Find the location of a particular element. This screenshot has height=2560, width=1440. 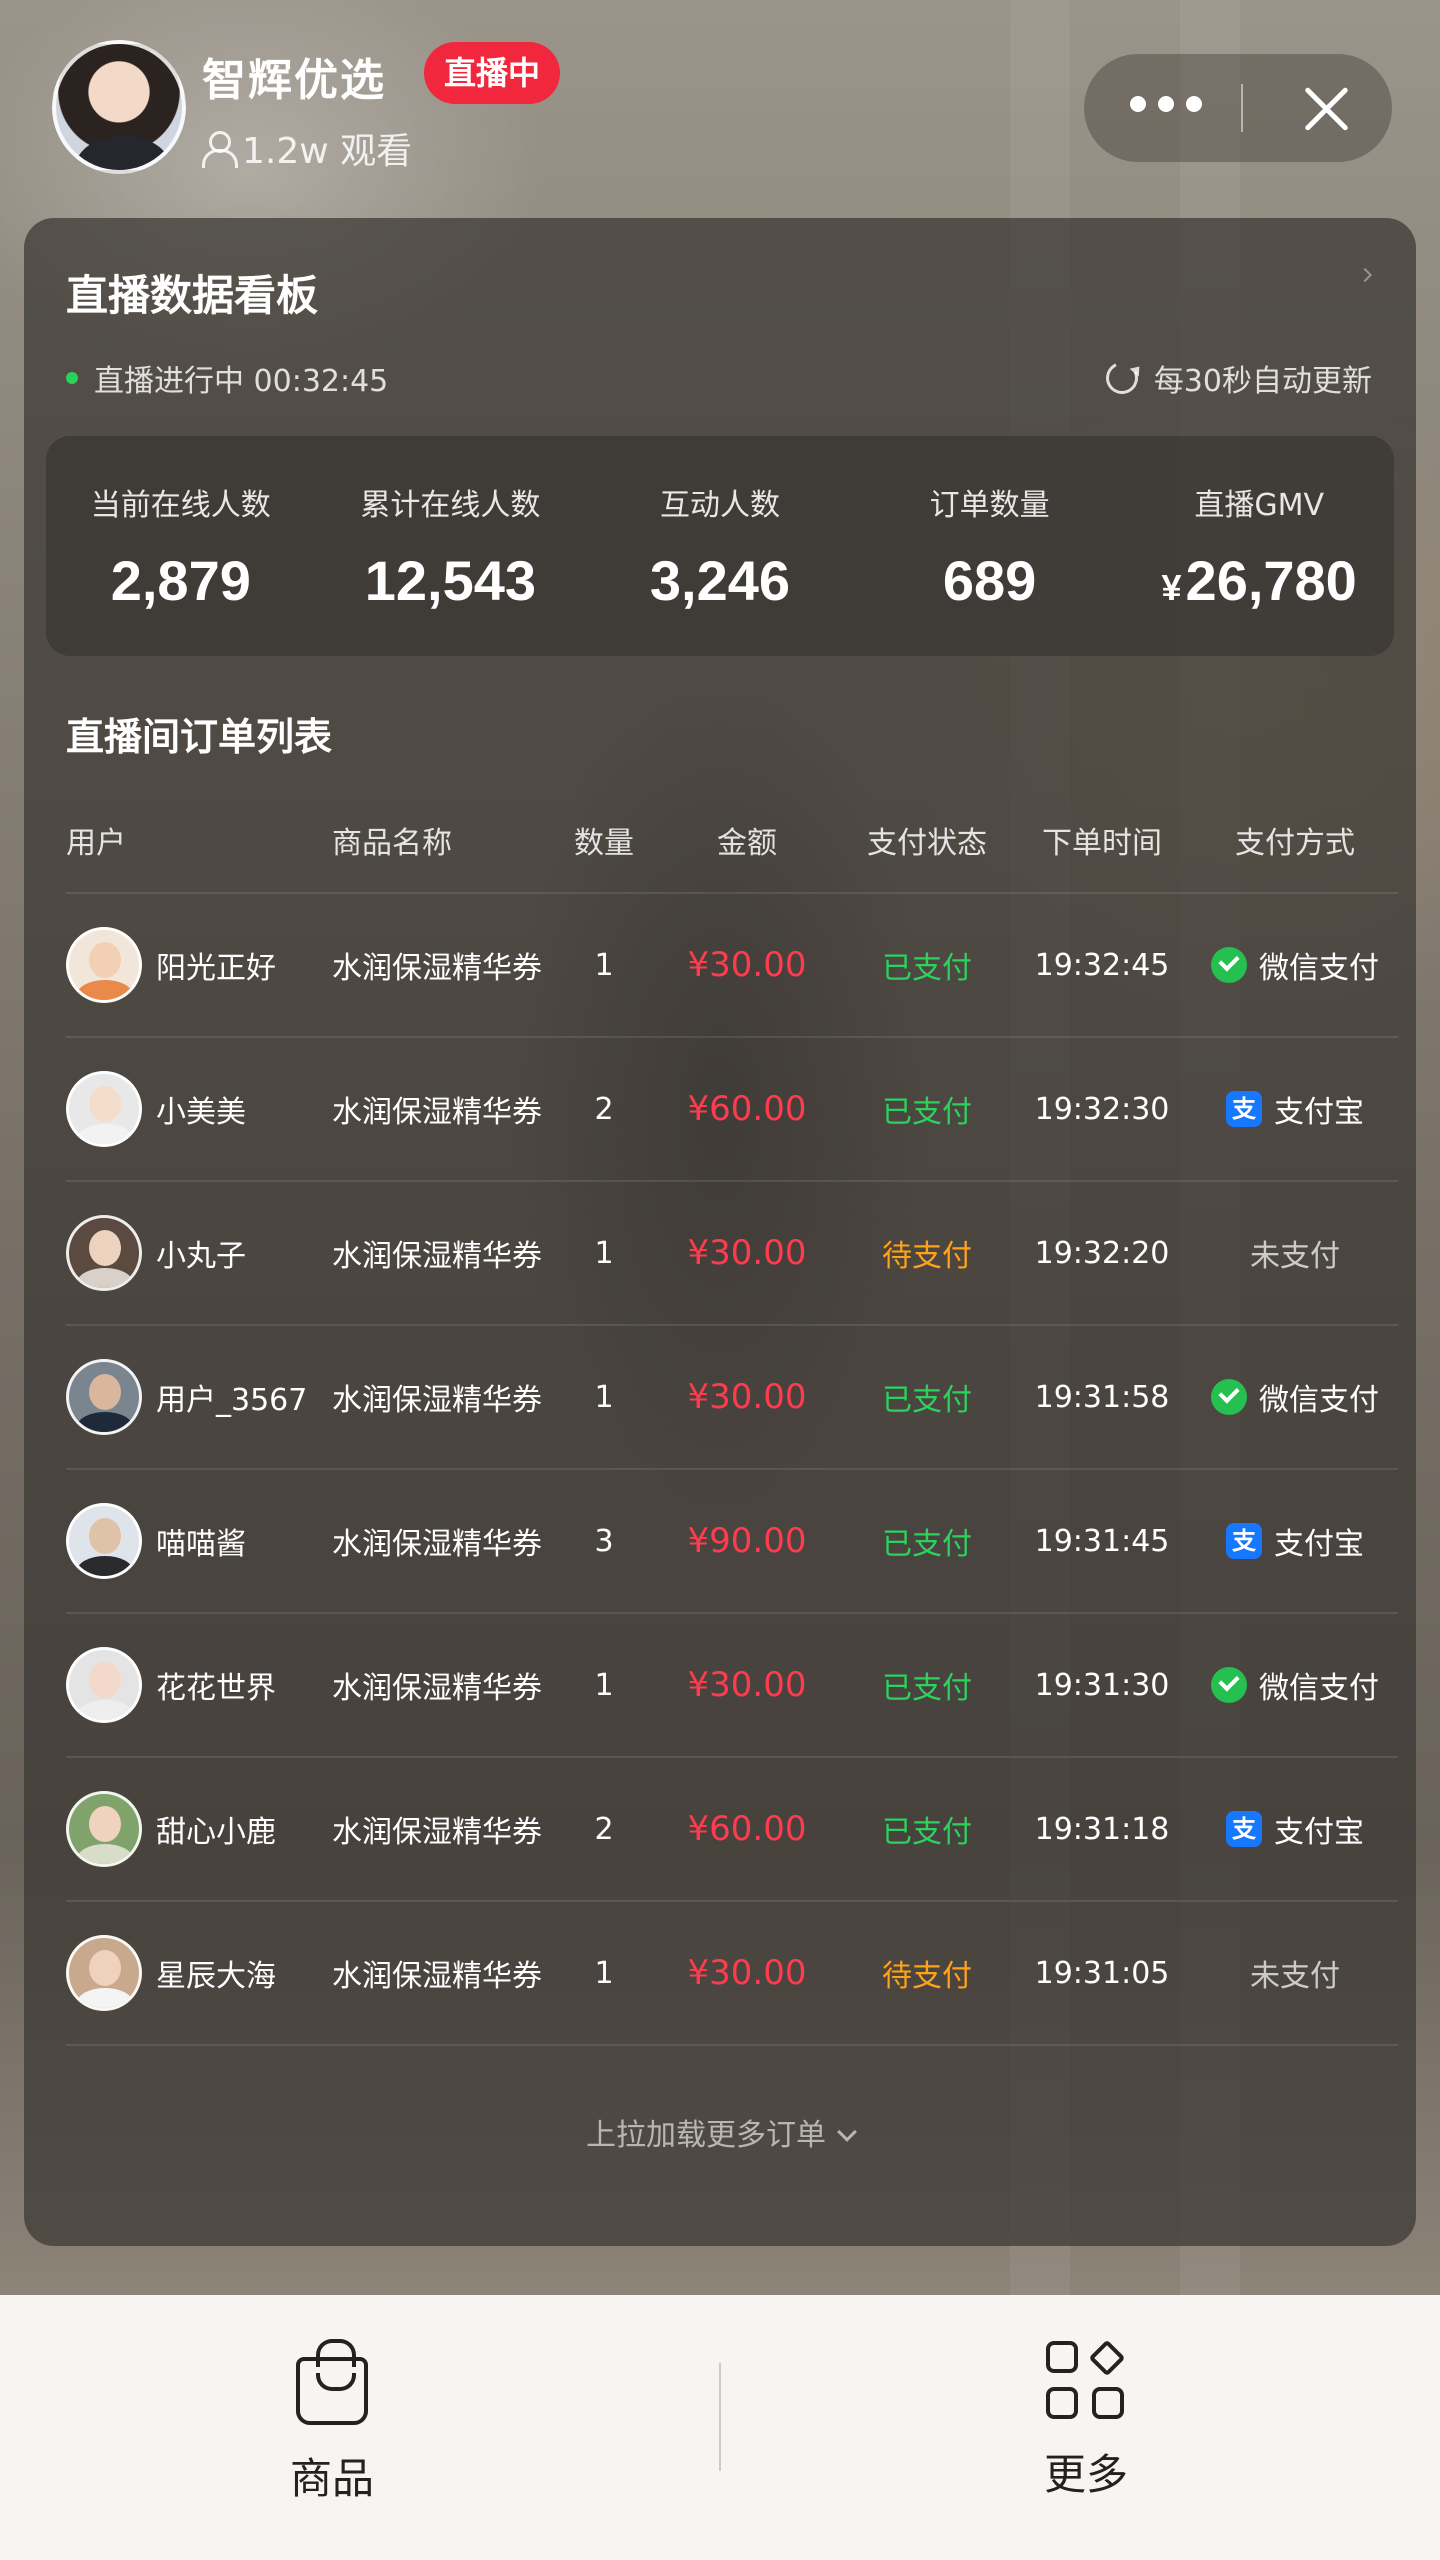

load-more-text: 上拉加载更多订单 is located at coordinates (706, 2135).